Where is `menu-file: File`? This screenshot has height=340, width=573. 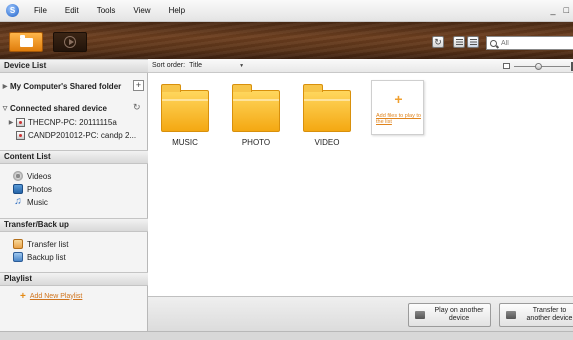
menu-file: File is located at coordinates (40, 10).